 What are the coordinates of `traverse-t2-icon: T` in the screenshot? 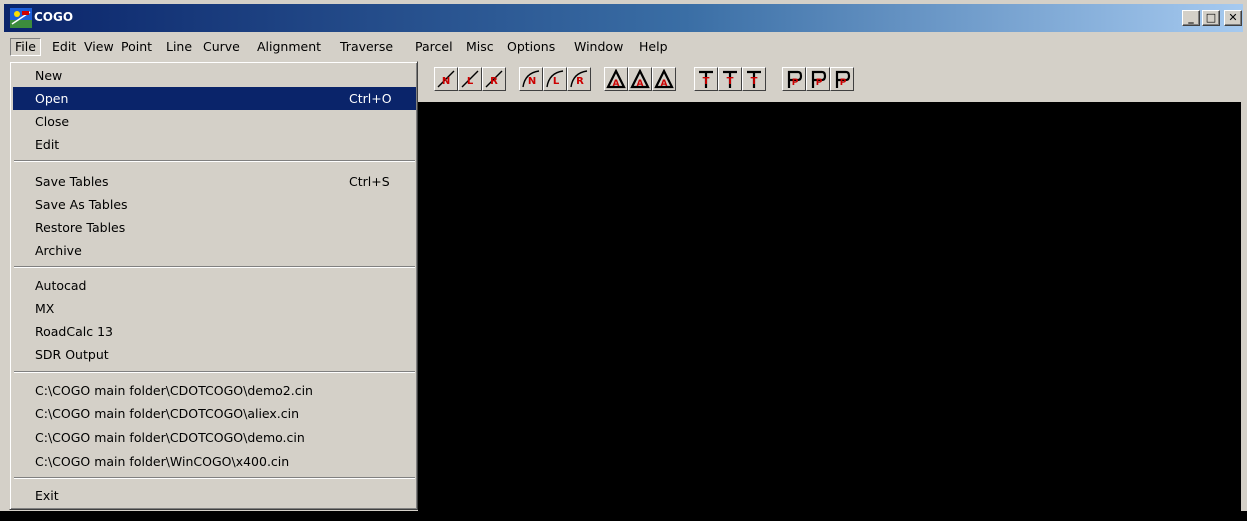 It's located at (730, 79).